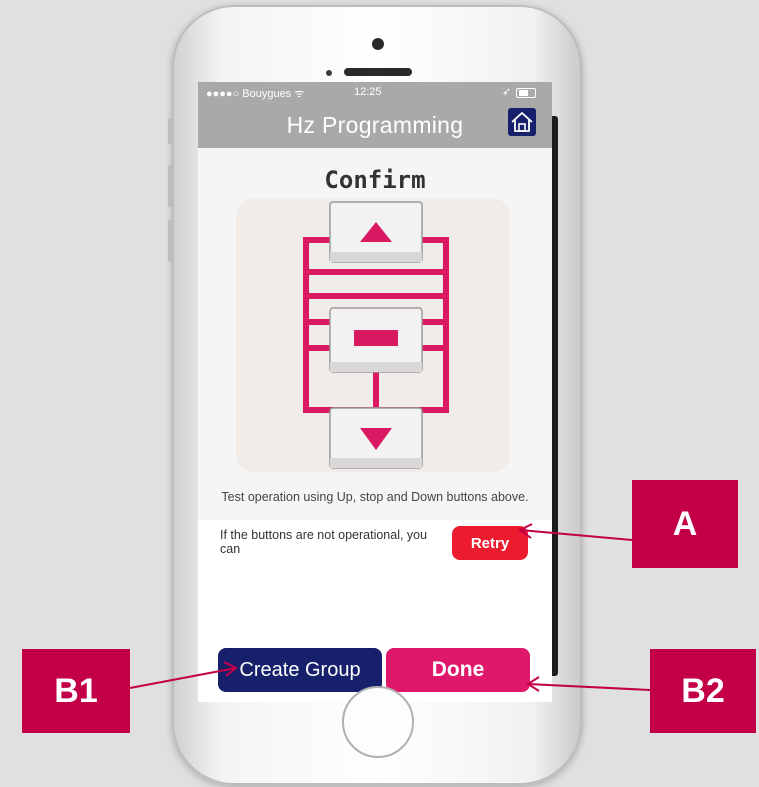  Describe the element at coordinates (76, 691) in the screenshot. I see `callout-label-b1: B1` at that location.